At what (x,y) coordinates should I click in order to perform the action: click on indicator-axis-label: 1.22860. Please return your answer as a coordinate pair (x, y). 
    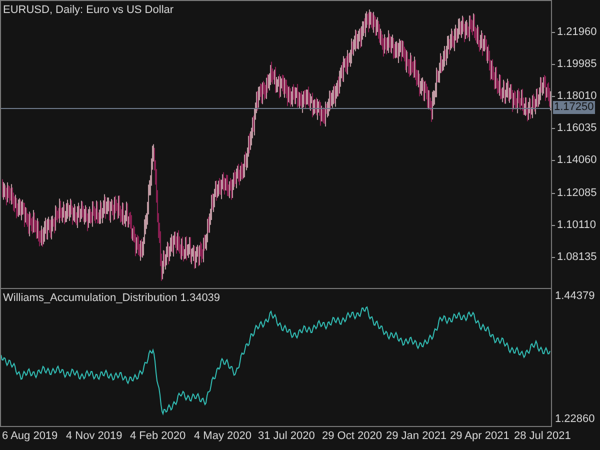
    Looking at the image, I should click on (575, 419).